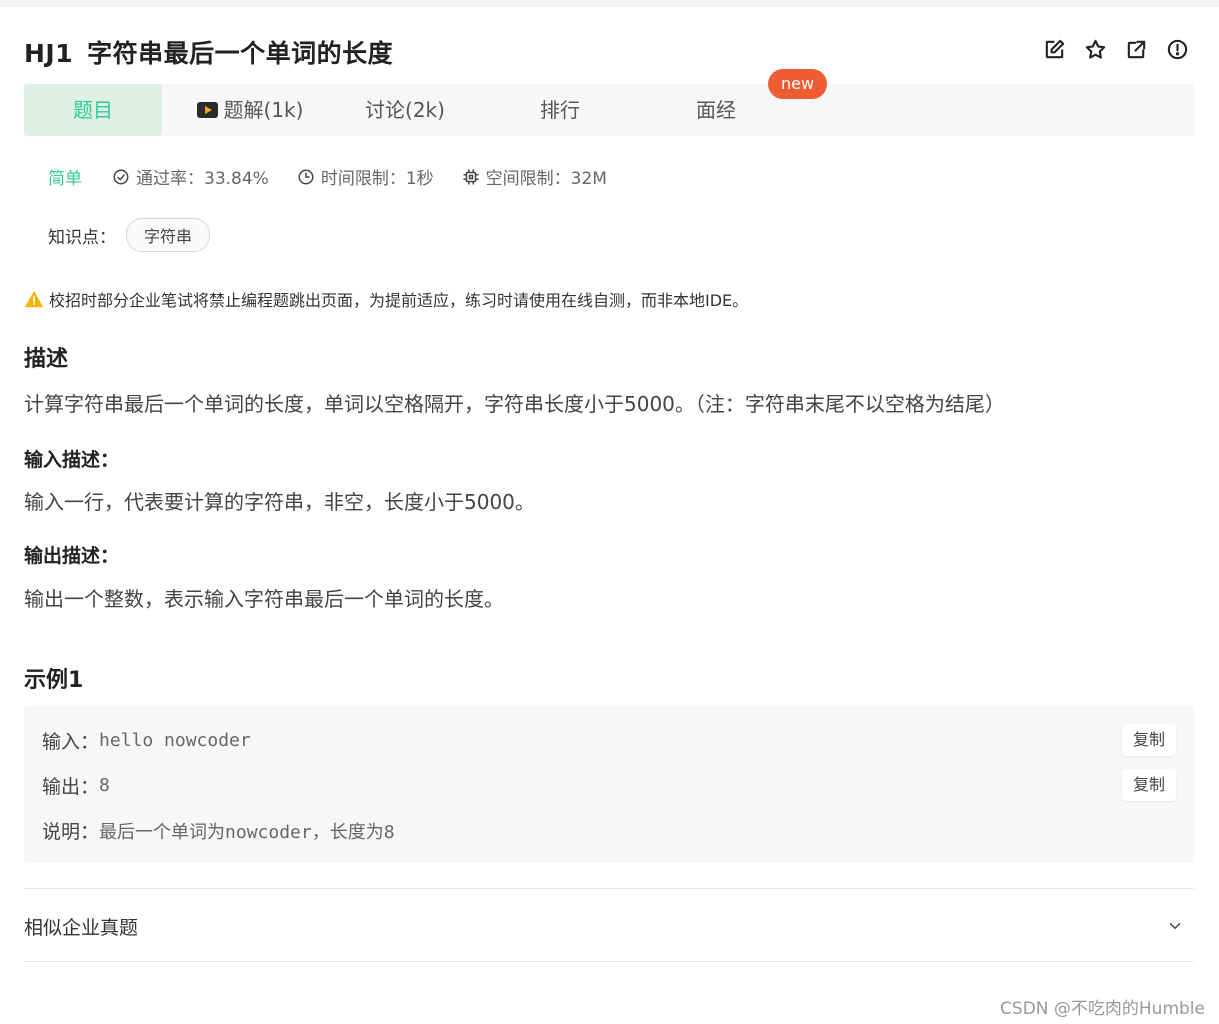 The width and height of the screenshot is (1219, 1024). I want to click on space-limit-text: 空间限制：32M, so click(546, 179).